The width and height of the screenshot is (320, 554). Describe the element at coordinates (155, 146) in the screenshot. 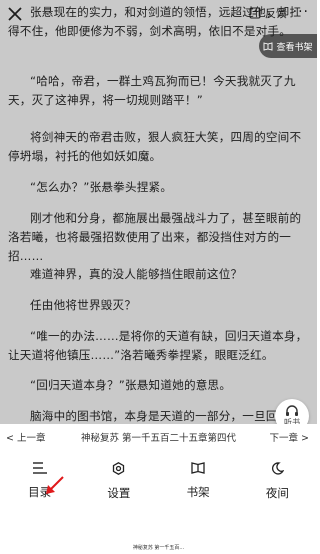

I see `paragraph: 将剑神天的帝君击败，狠人疯狂大笑，四周的空间不停坍塌，衬托的他如妖如魔。` at that location.